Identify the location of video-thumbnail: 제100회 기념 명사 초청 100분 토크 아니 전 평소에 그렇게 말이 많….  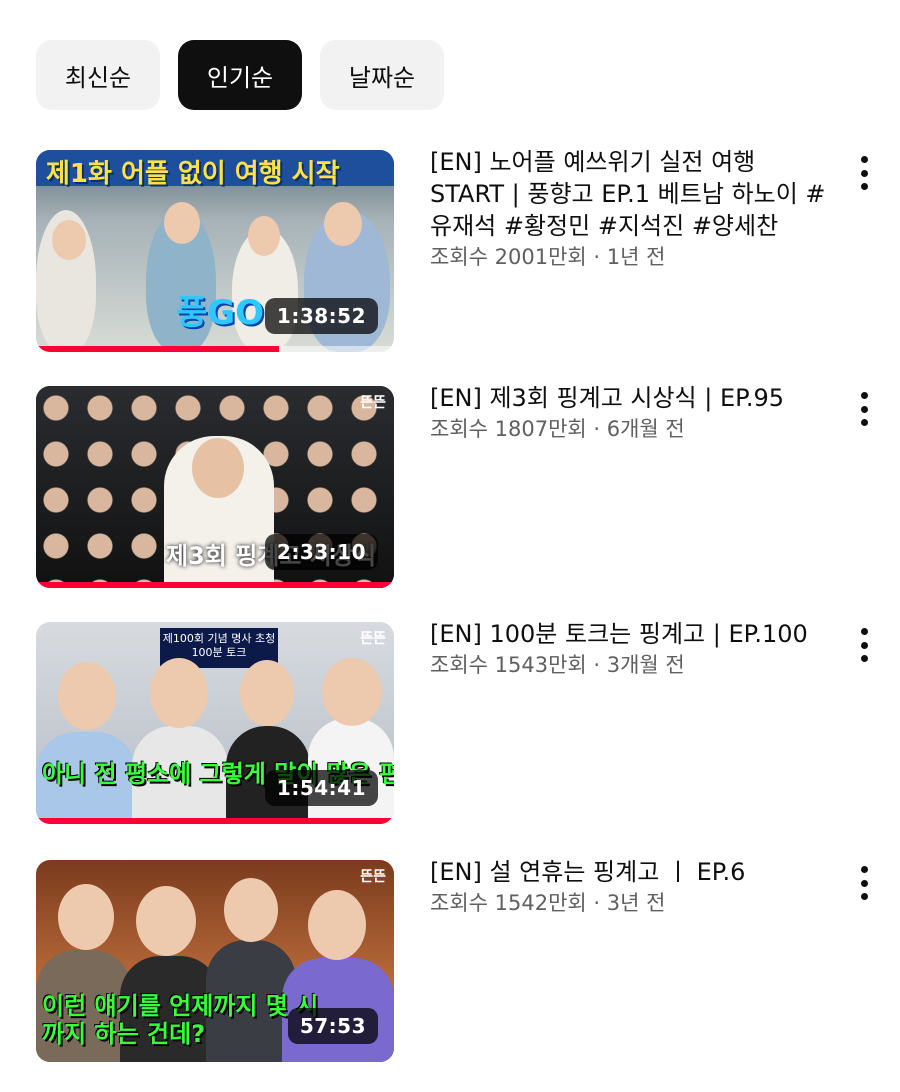
(215, 723).